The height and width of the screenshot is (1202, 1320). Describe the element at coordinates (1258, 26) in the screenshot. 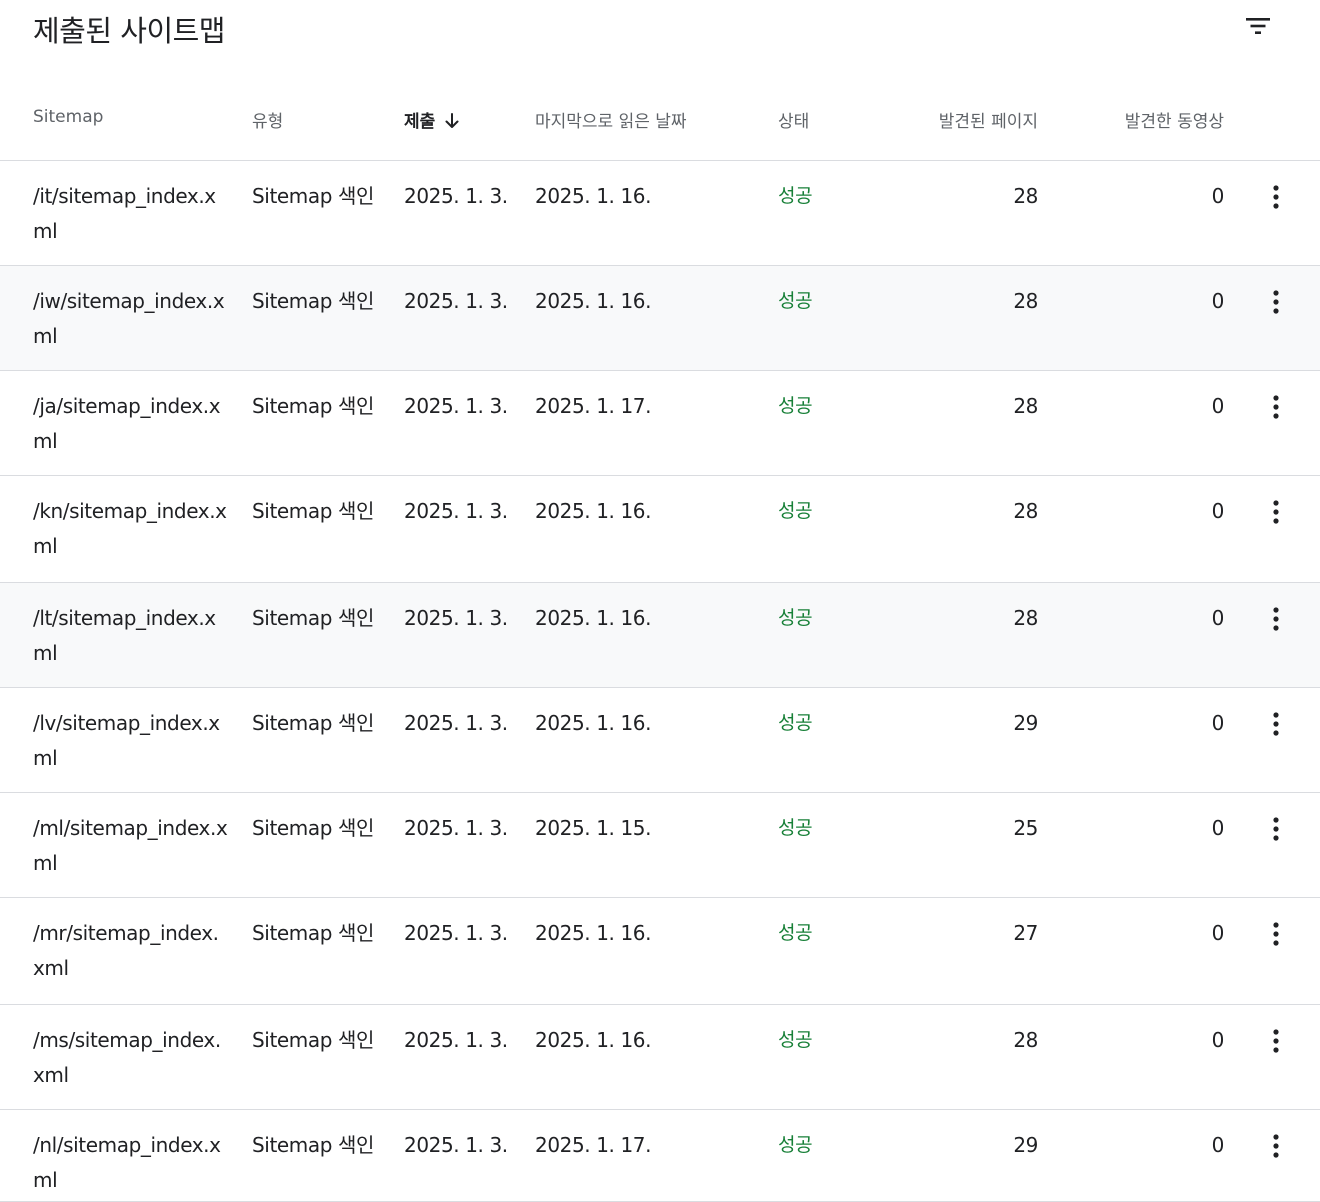

I see `filter-button` at that location.